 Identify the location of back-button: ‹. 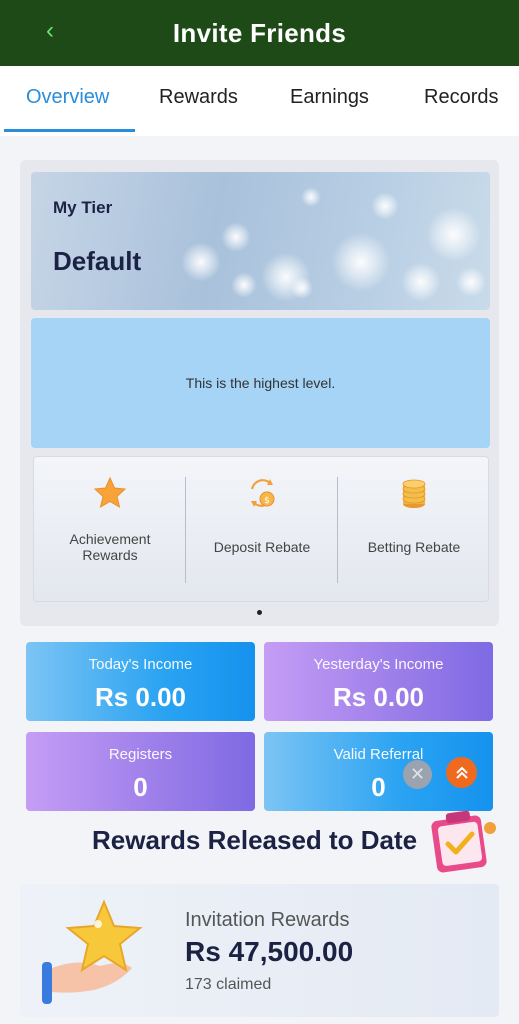
(50, 31).